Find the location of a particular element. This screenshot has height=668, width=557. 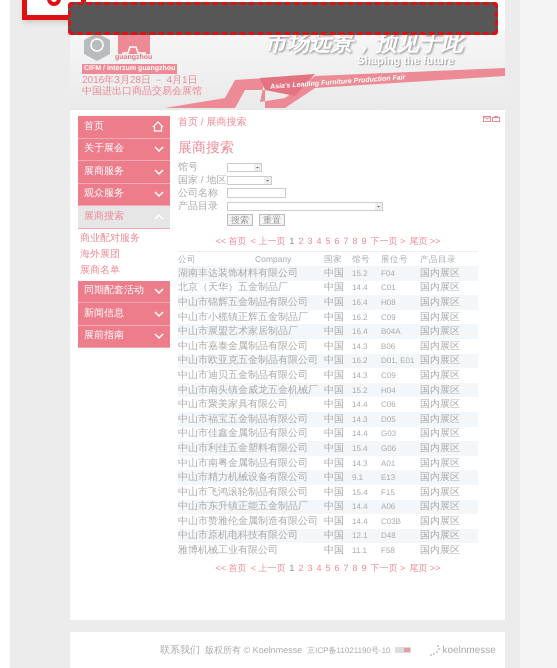

table-cell-text: D48 is located at coordinates (389, 536).